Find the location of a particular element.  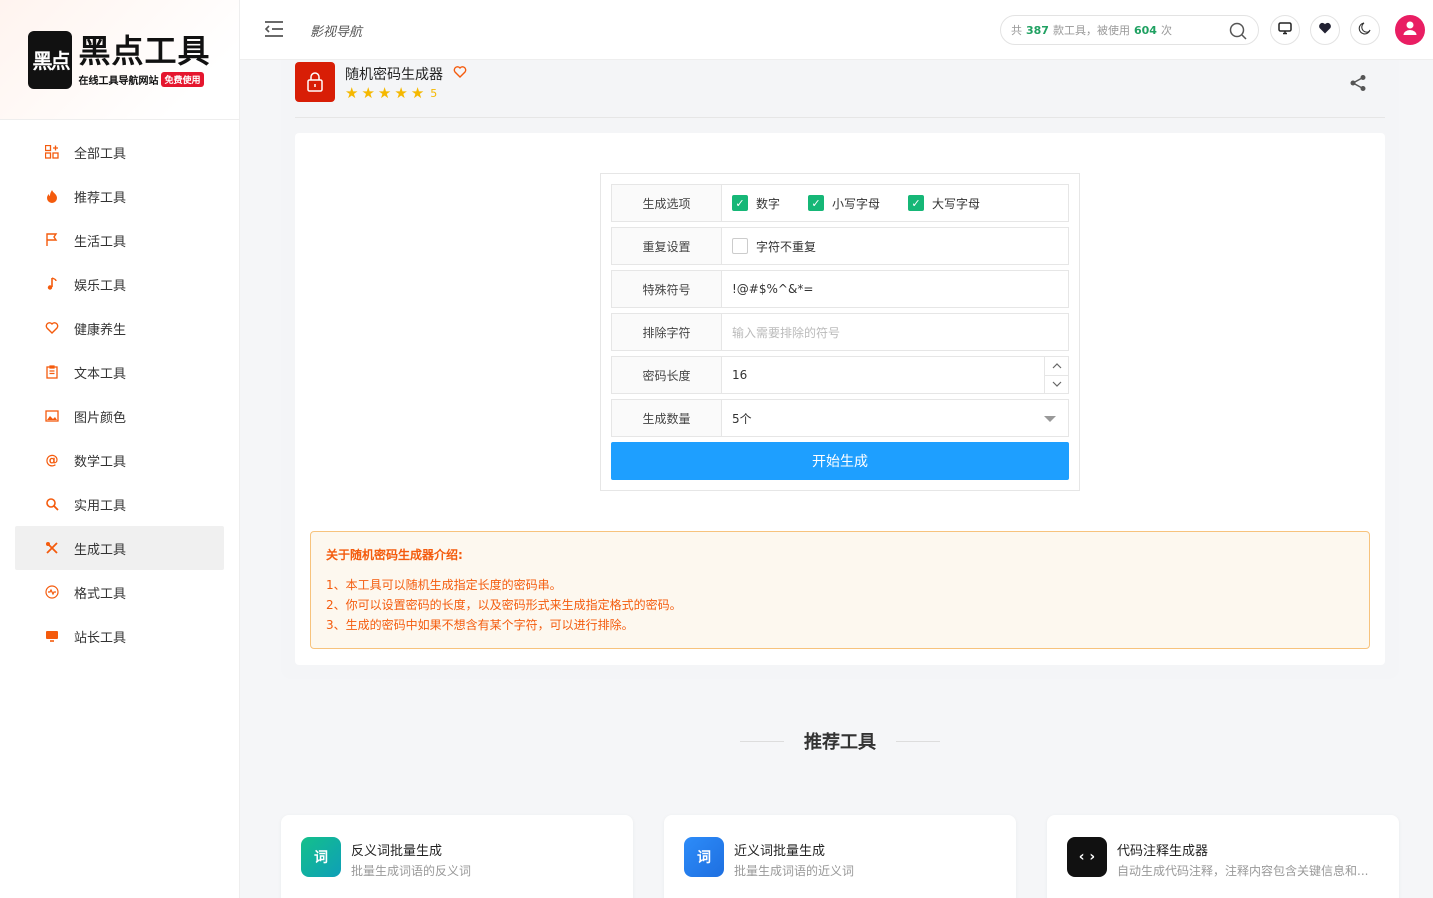

sidebar-item-label: 图片颜色 is located at coordinates (100, 418).